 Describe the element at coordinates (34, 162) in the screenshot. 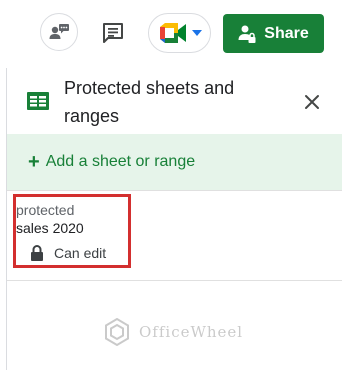

I see `plus-icon: +` at that location.